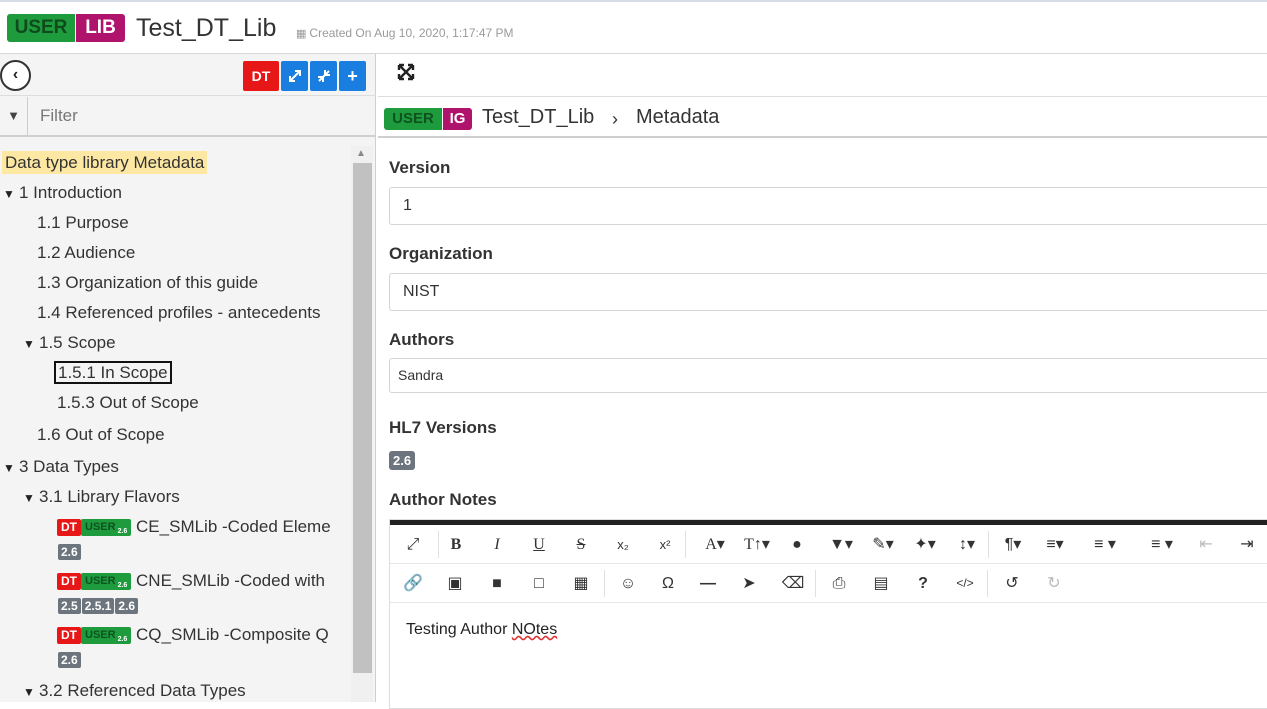 This screenshot has width=1267, height=709. What do you see at coordinates (581, 544) in the screenshot?
I see `strikethrough-icon: S` at bounding box center [581, 544].